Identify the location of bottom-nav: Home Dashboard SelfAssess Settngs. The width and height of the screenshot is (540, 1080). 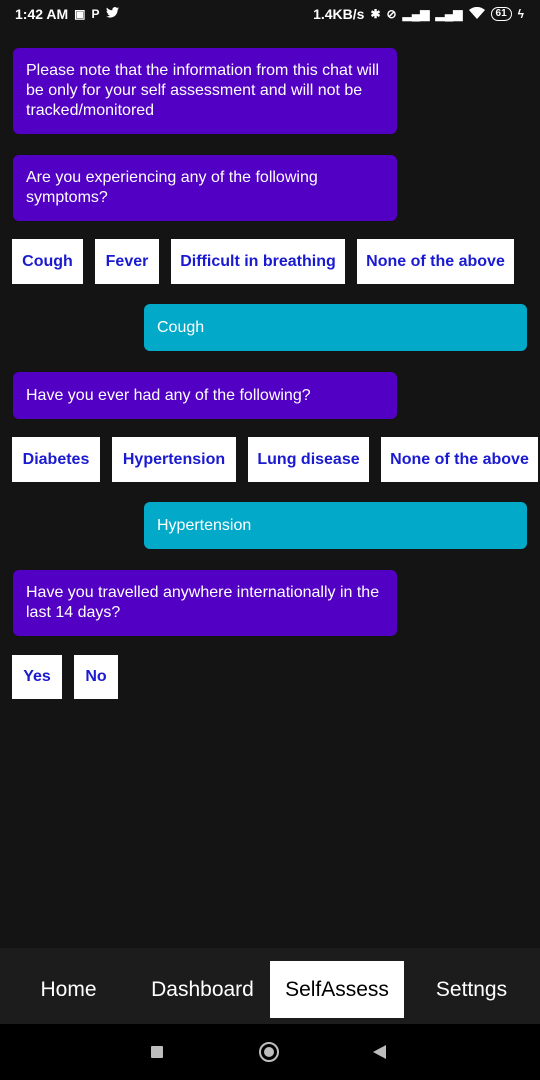
(270, 986).